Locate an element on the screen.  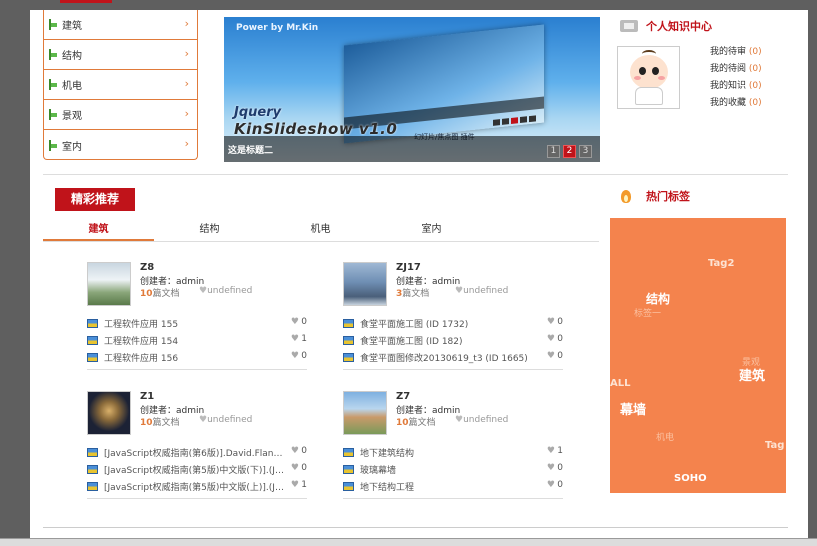
tag-item: ALL is located at coordinates (620, 383).